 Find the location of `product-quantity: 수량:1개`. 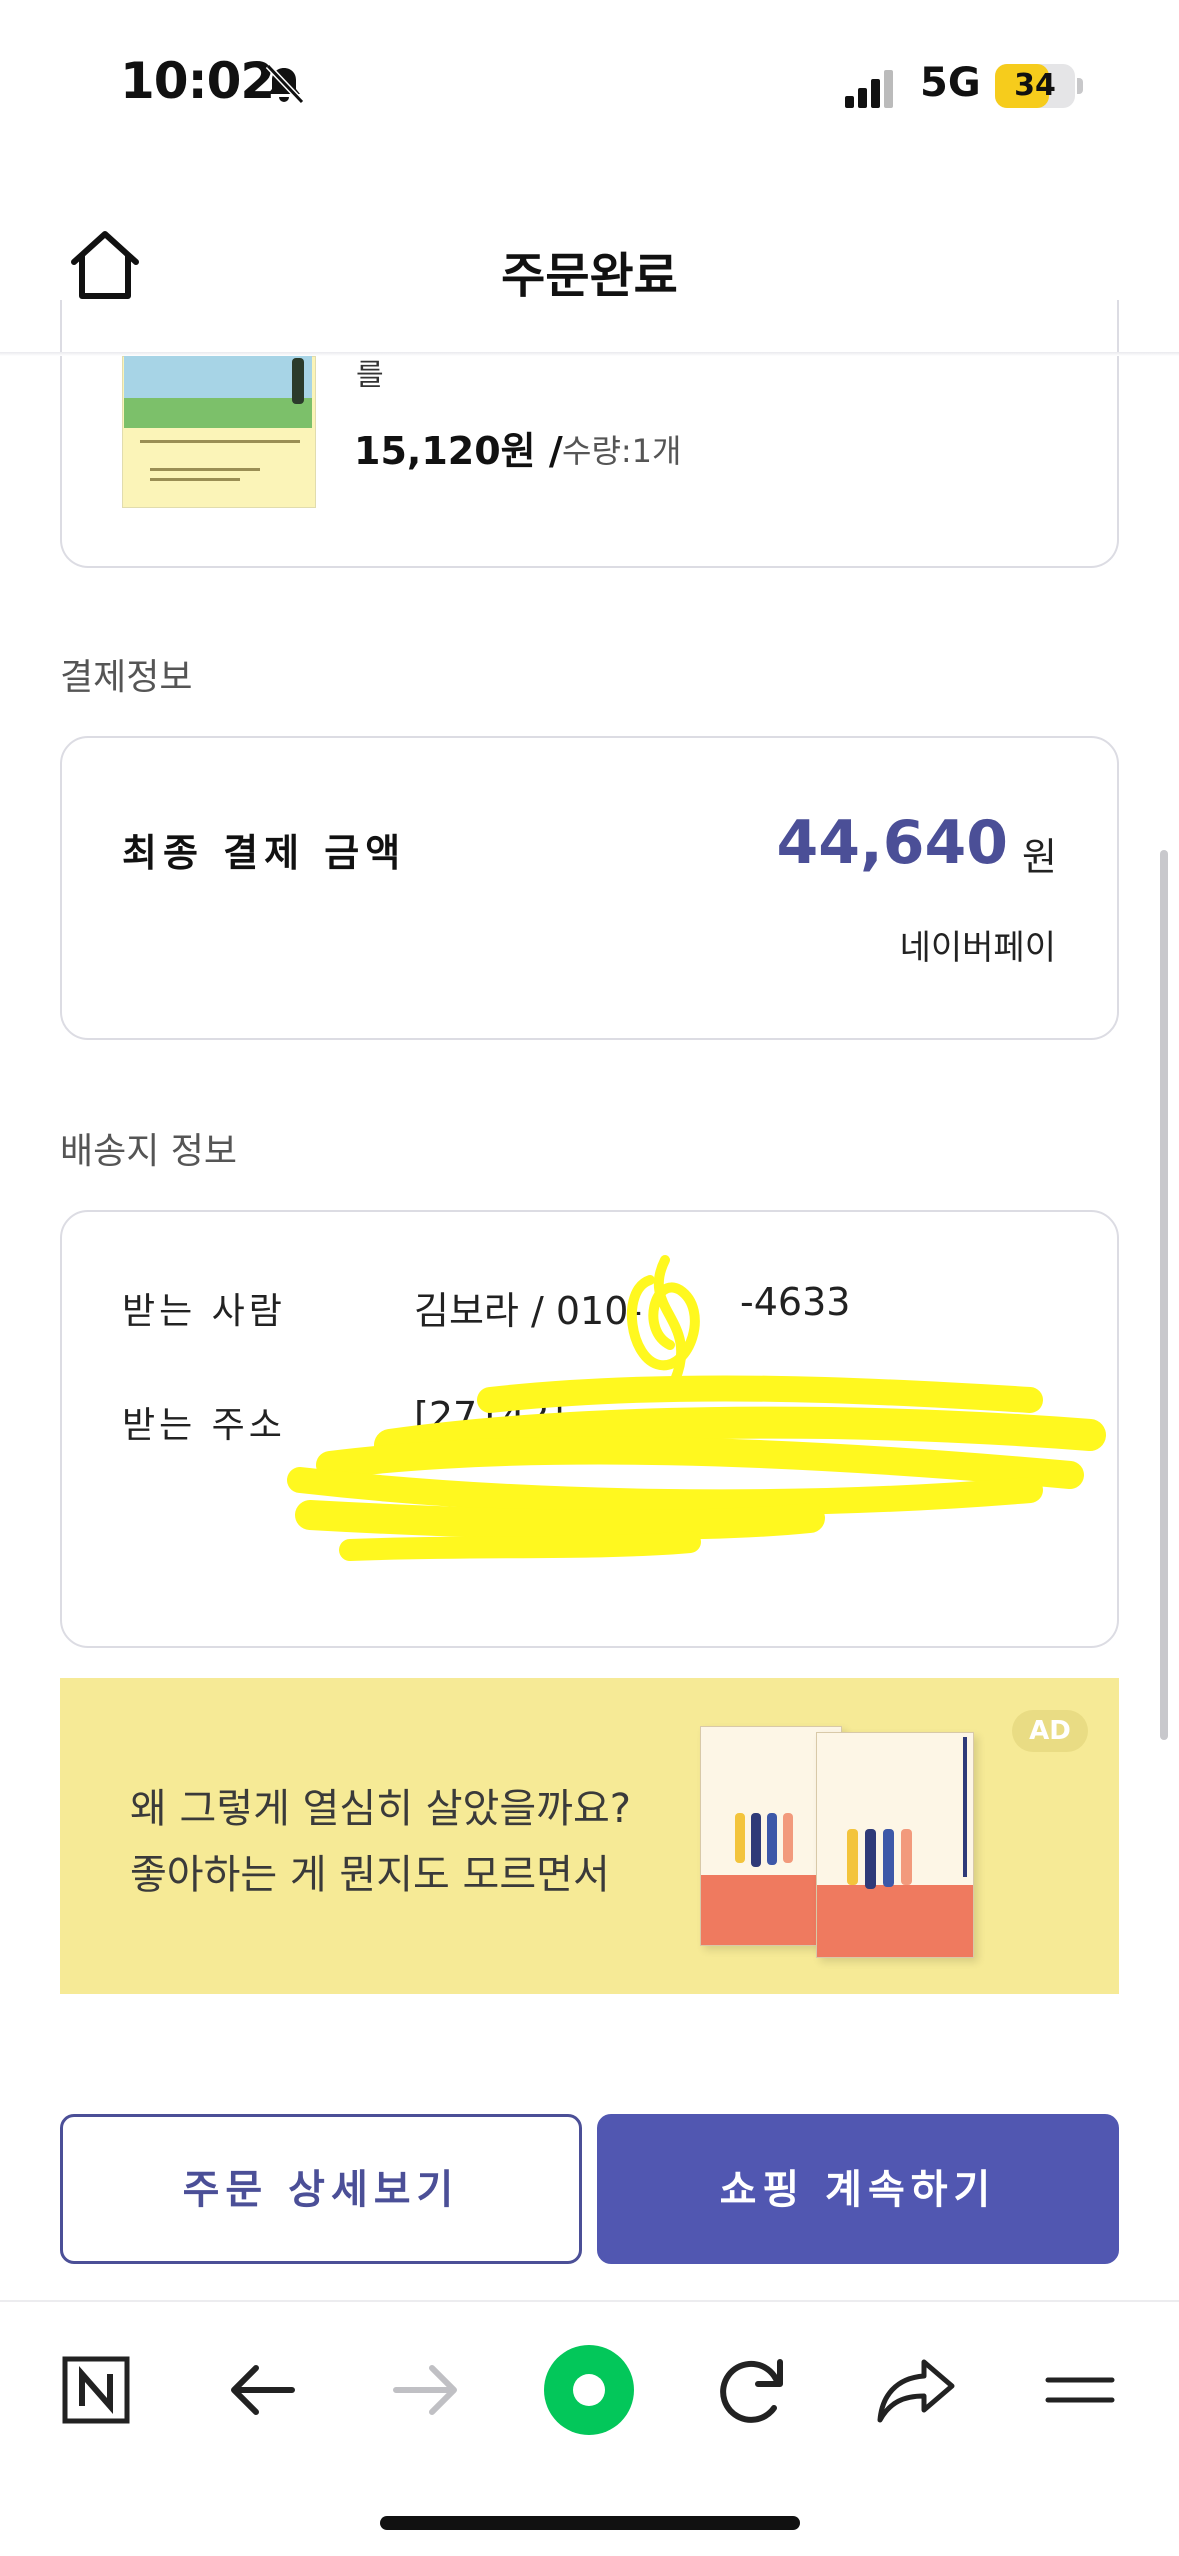

product-quantity: 수량:1개 is located at coordinates (622, 451).